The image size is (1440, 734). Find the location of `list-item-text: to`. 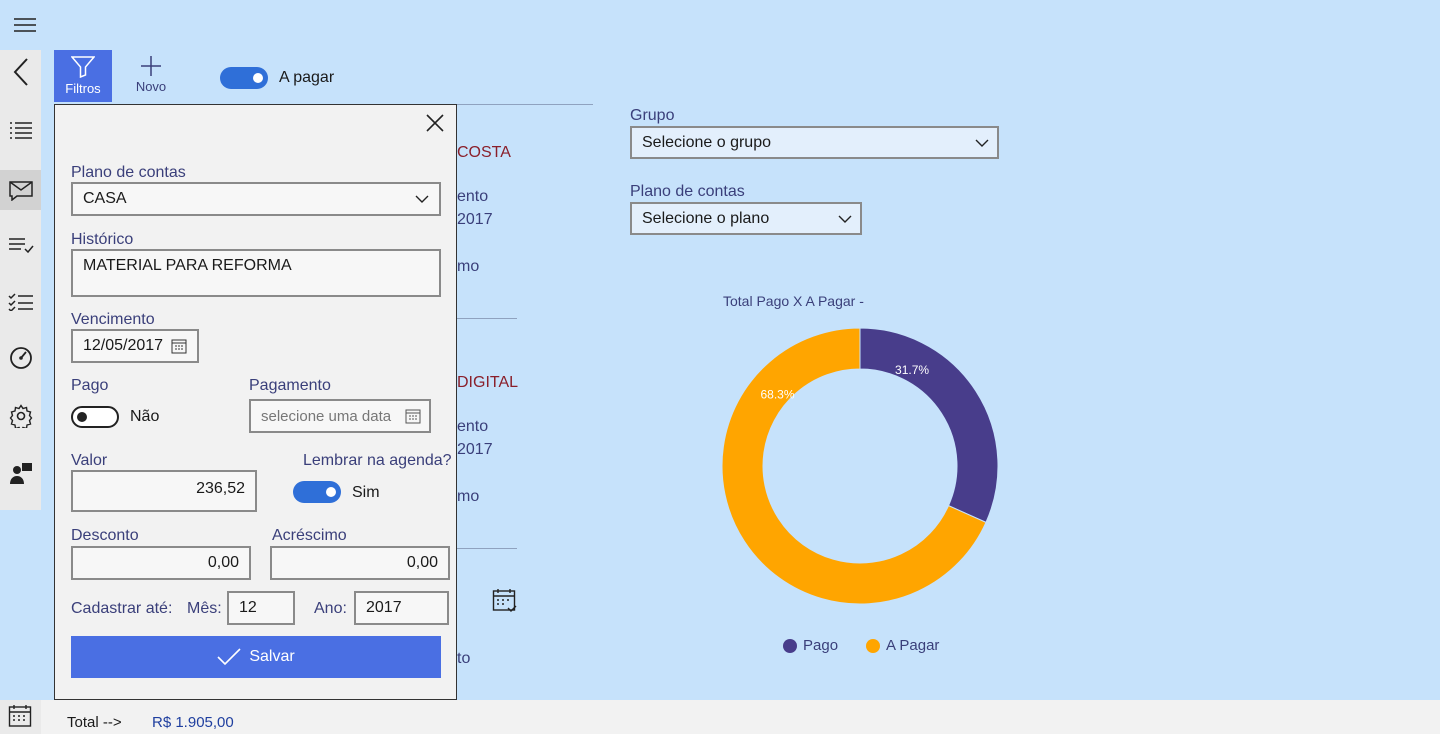

list-item-text: to is located at coordinates (464, 658).